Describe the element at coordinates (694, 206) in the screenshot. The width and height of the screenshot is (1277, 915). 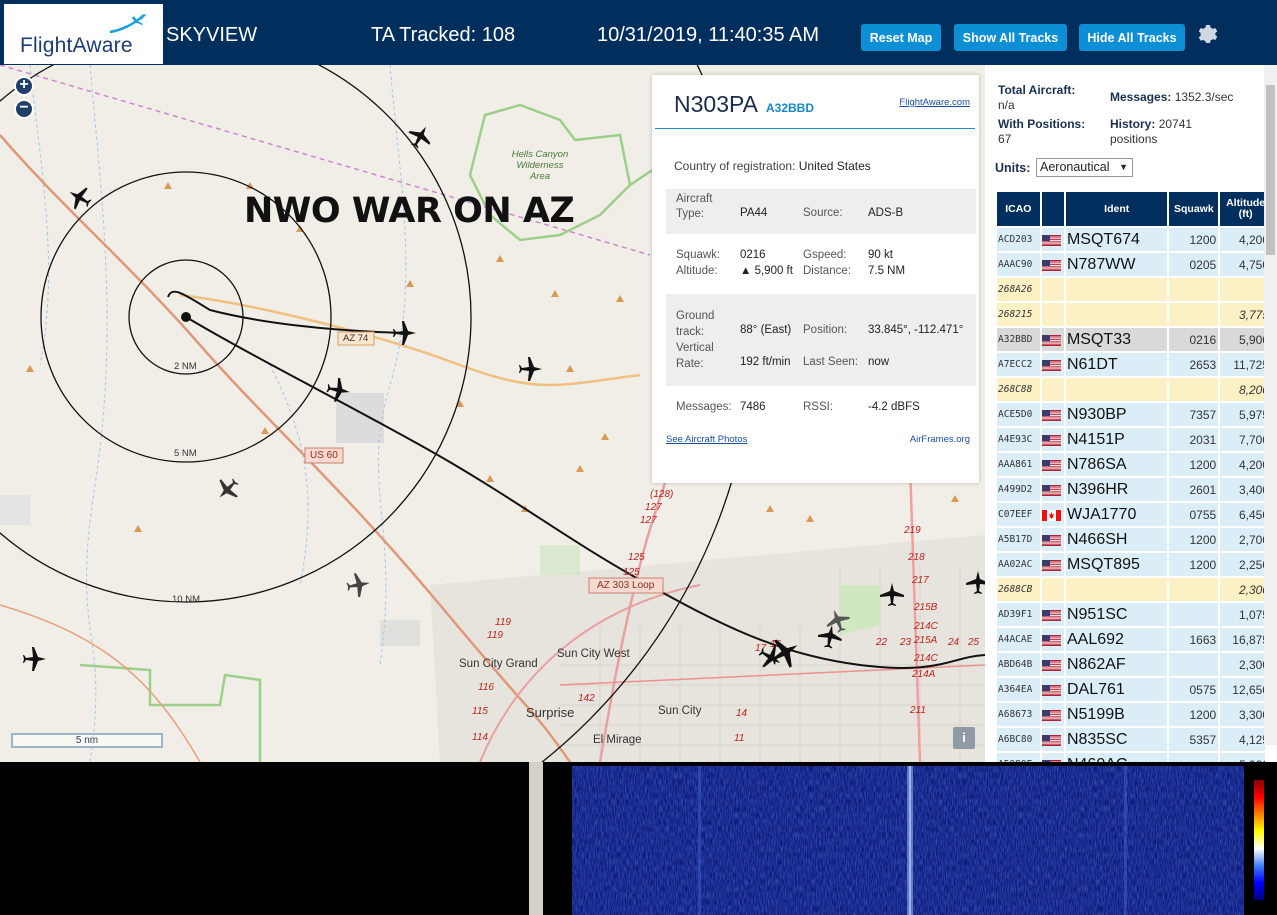
I see `aircraft-type-label: Aircraft Type:` at that location.